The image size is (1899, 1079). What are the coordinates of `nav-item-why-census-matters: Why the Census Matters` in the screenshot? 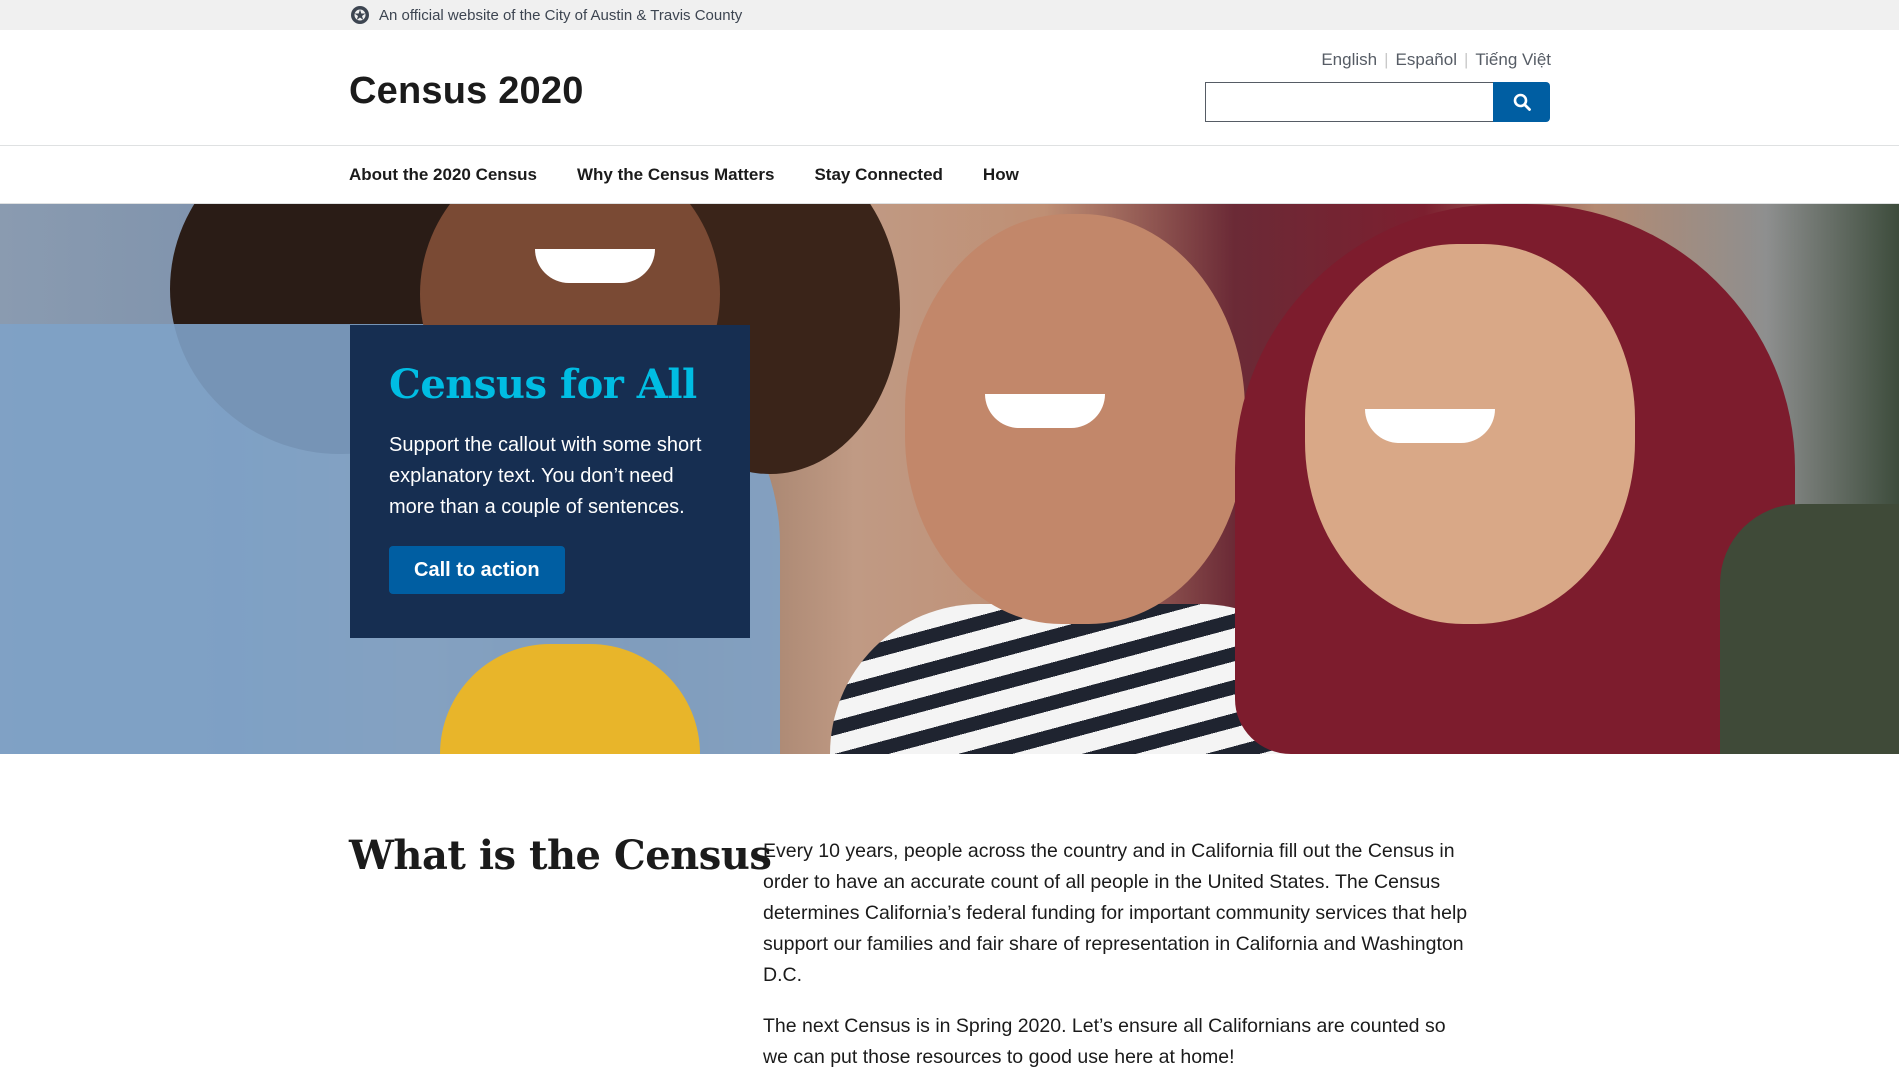 It's located at (675, 175).